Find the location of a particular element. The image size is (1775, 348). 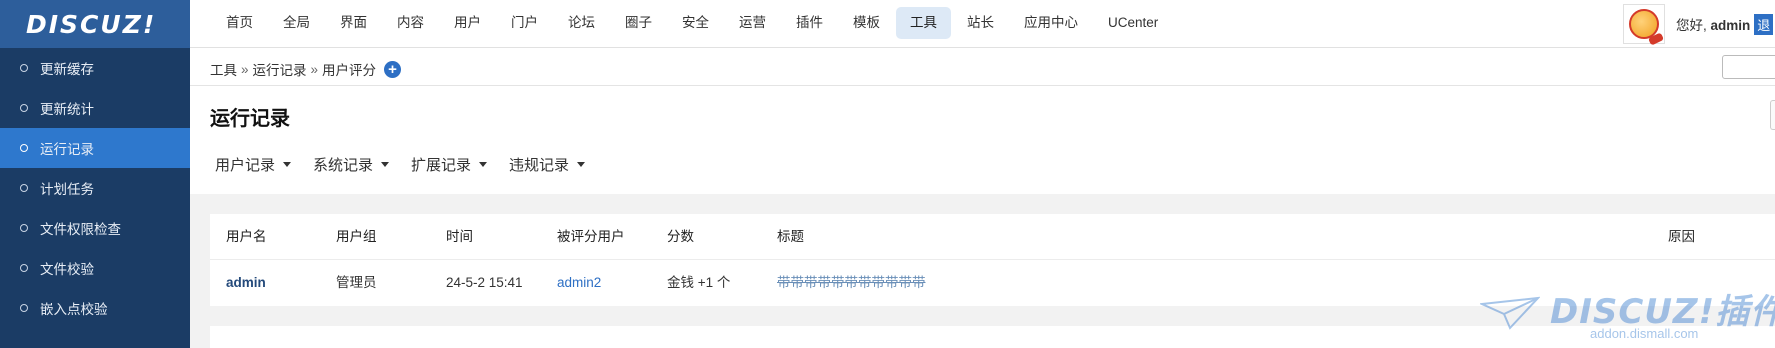

tab-system-logs: 系统记录 is located at coordinates (351, 164).